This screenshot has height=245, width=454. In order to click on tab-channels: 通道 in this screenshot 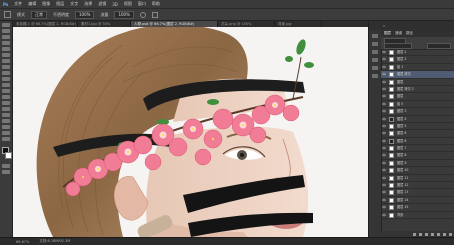, I will do `click(398, 33)`.